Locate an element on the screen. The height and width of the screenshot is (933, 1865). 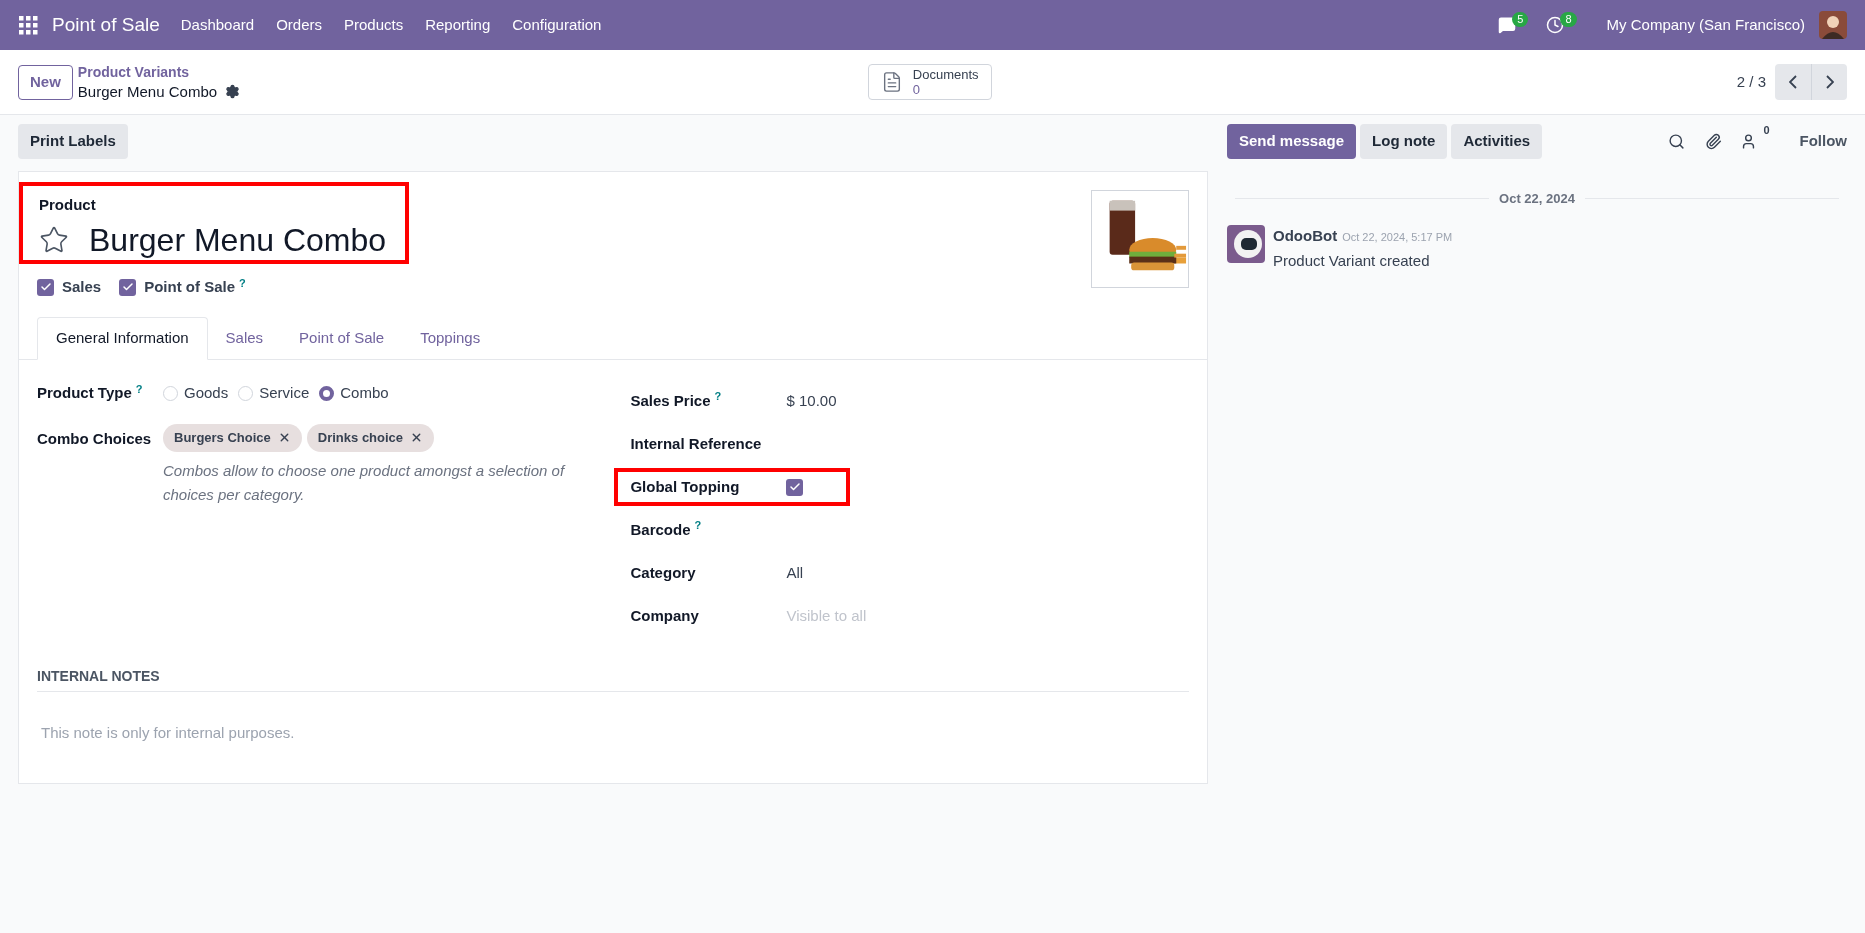
apps-menu-icon is located at coordinates (28, 25).